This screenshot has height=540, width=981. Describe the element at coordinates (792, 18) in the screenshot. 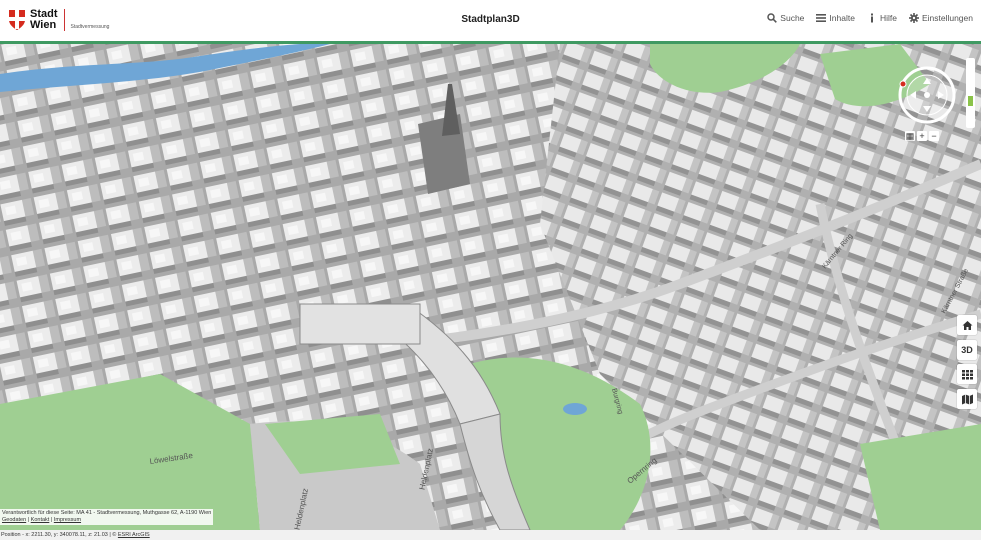

I see `nav-search-label: Suche` at that location.